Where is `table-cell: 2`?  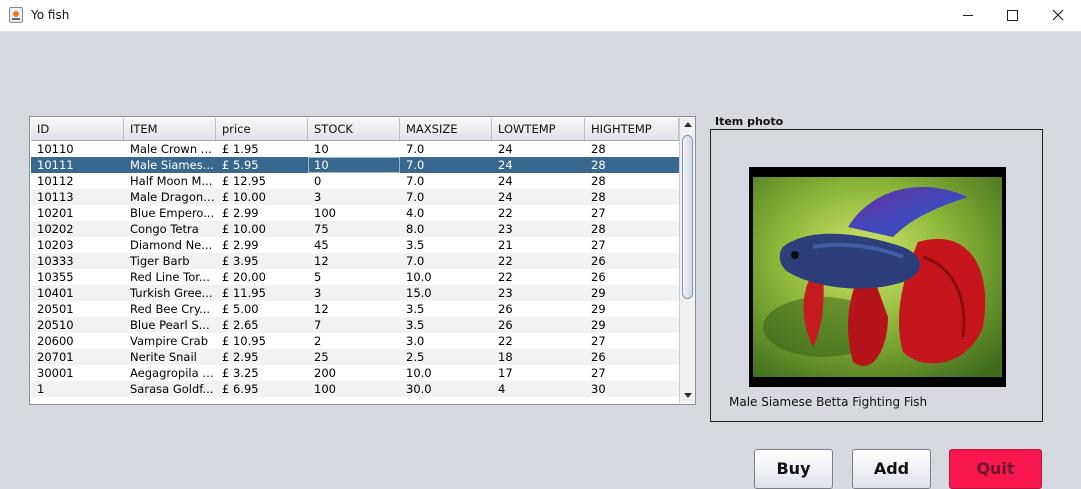 table-cell: 2 is located at coordinates (354, 341).